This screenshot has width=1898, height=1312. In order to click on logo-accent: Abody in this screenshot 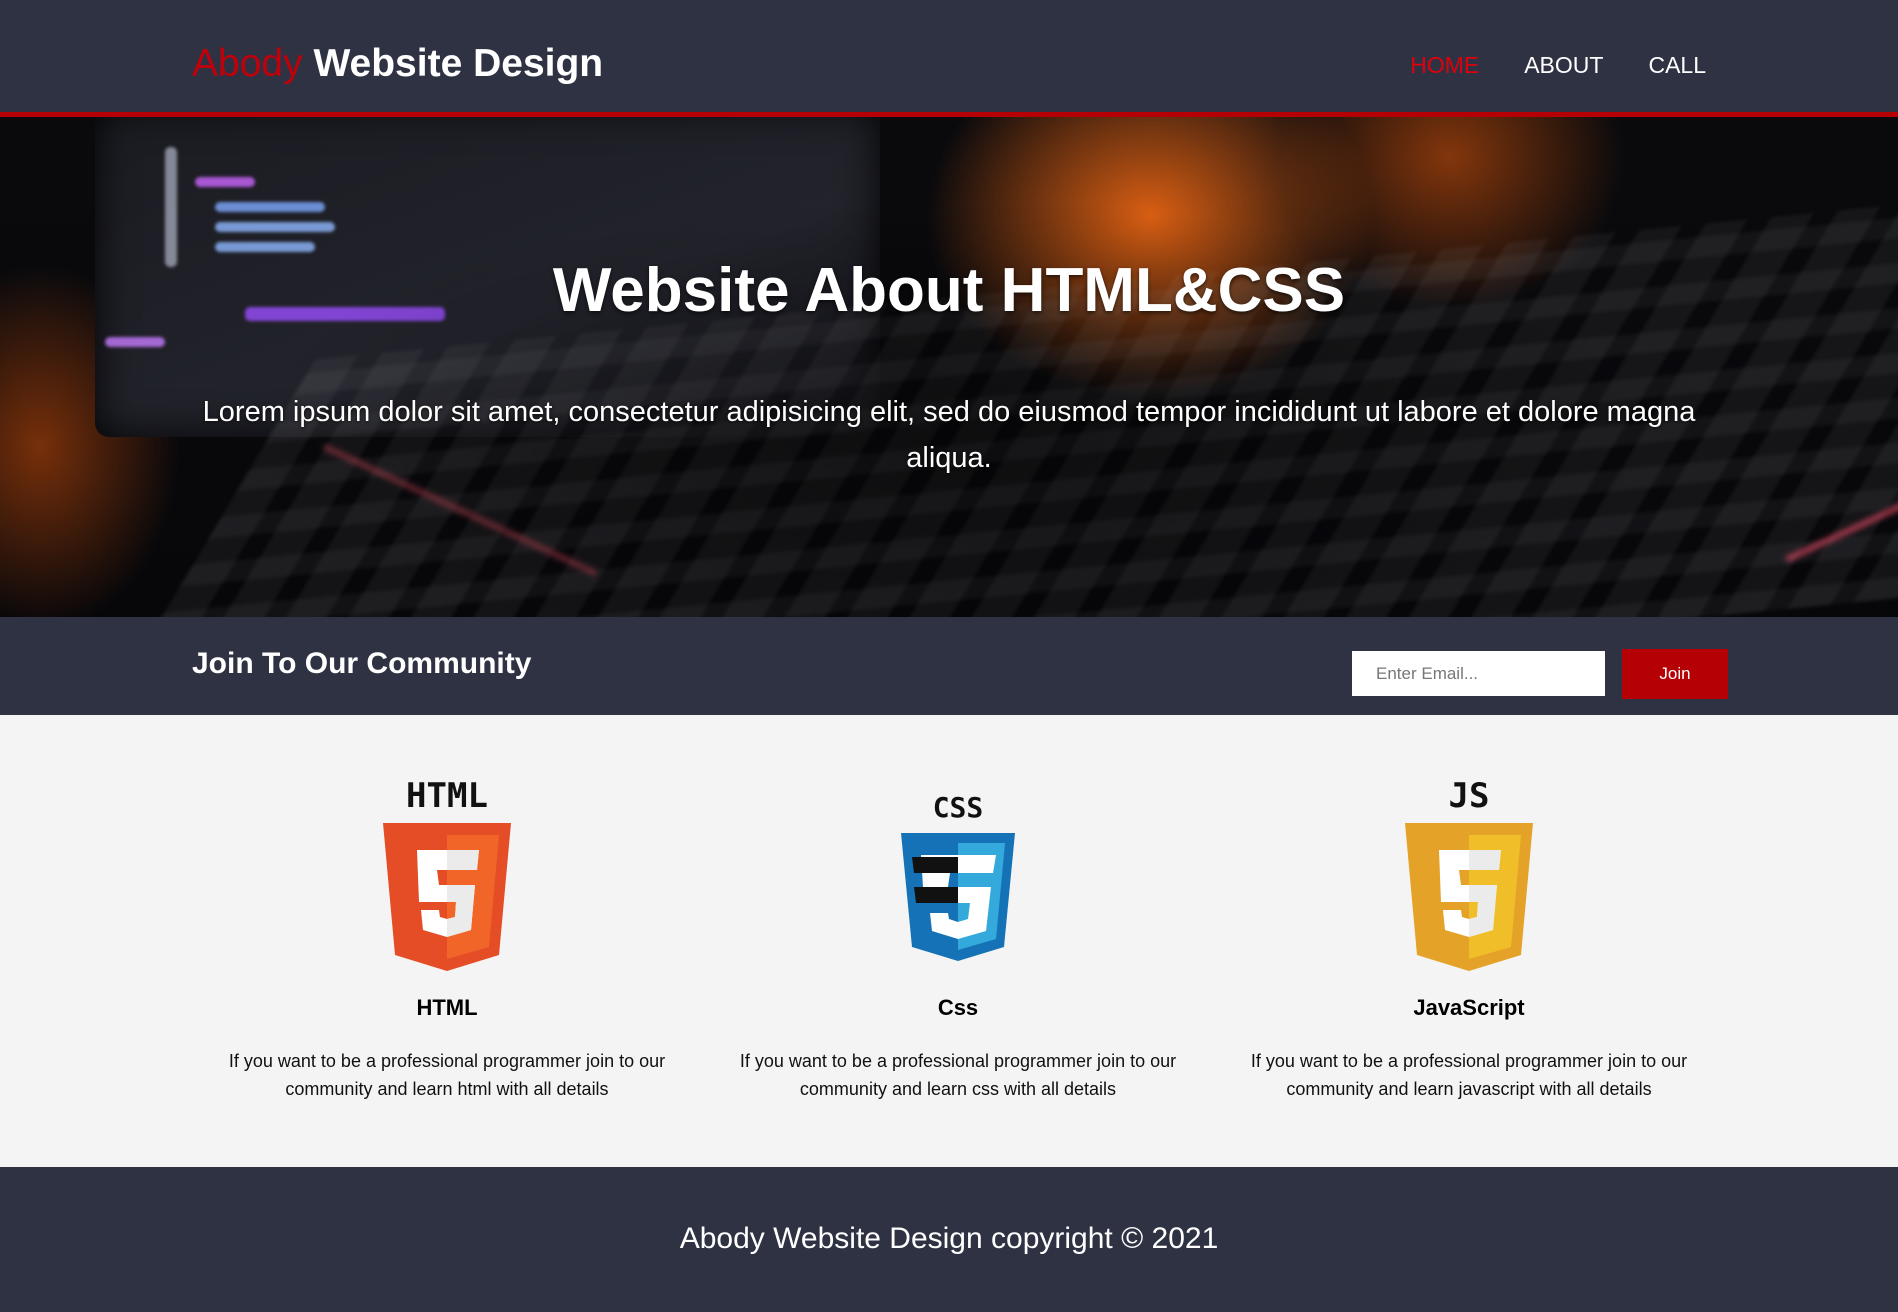, I will do `click(247, 63)`.